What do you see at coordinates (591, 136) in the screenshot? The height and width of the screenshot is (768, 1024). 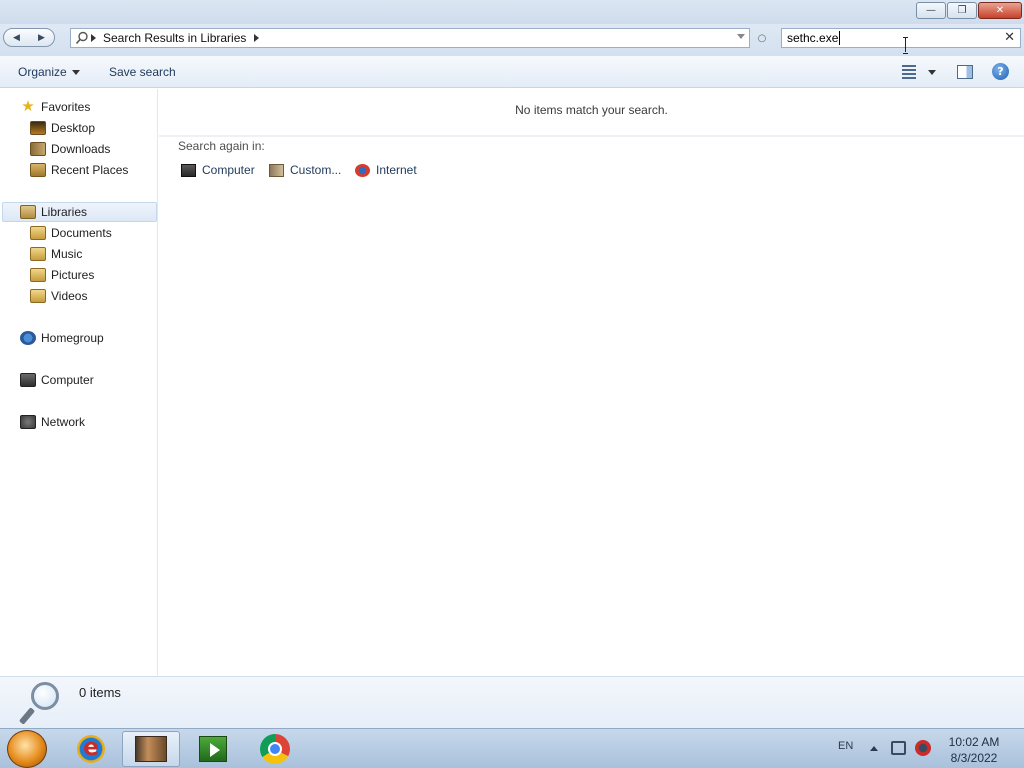 I see `divider` at bounding box center [591, 136].